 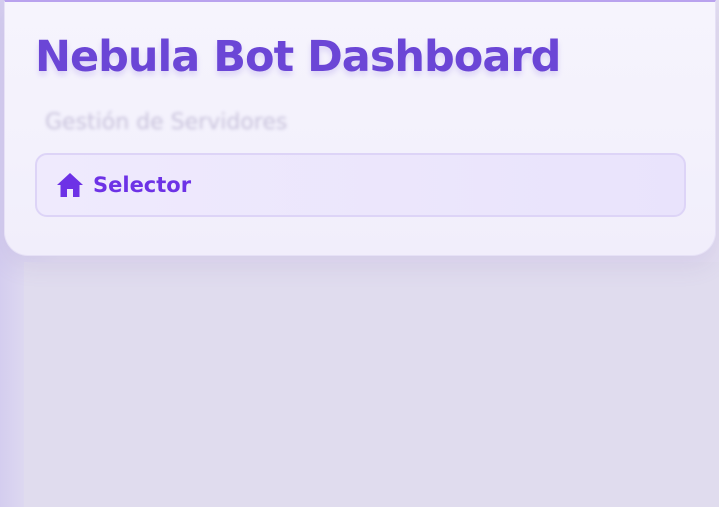 I want to click on home-icon, so click(x=70, y=185).